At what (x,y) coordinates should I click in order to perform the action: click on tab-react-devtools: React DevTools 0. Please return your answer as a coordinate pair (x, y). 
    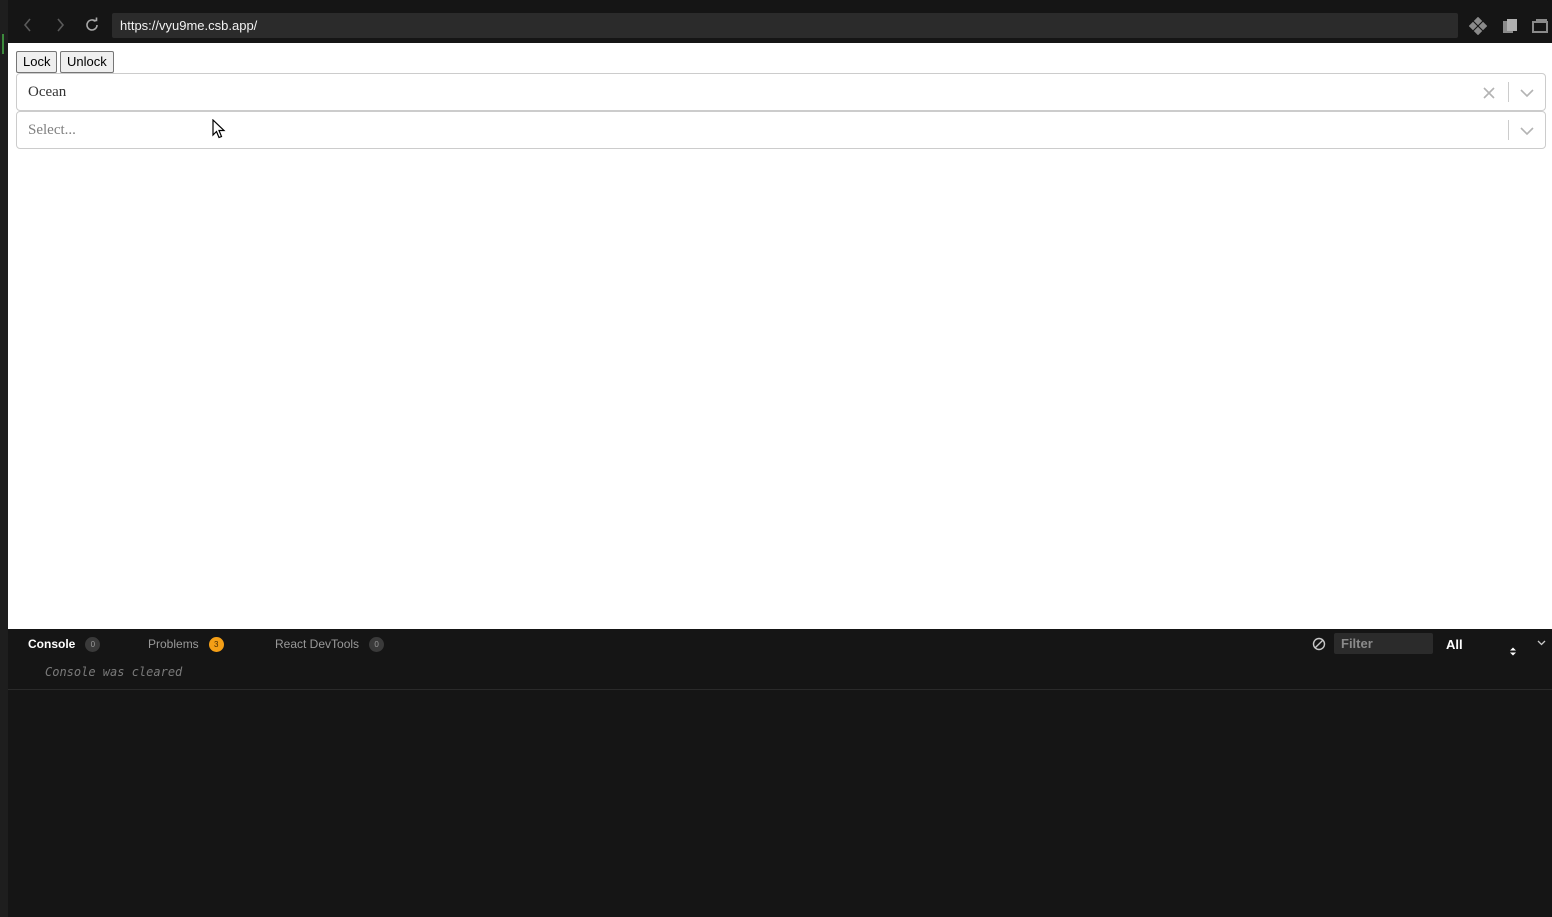
    Looking at the image, I should click on (330, 644).